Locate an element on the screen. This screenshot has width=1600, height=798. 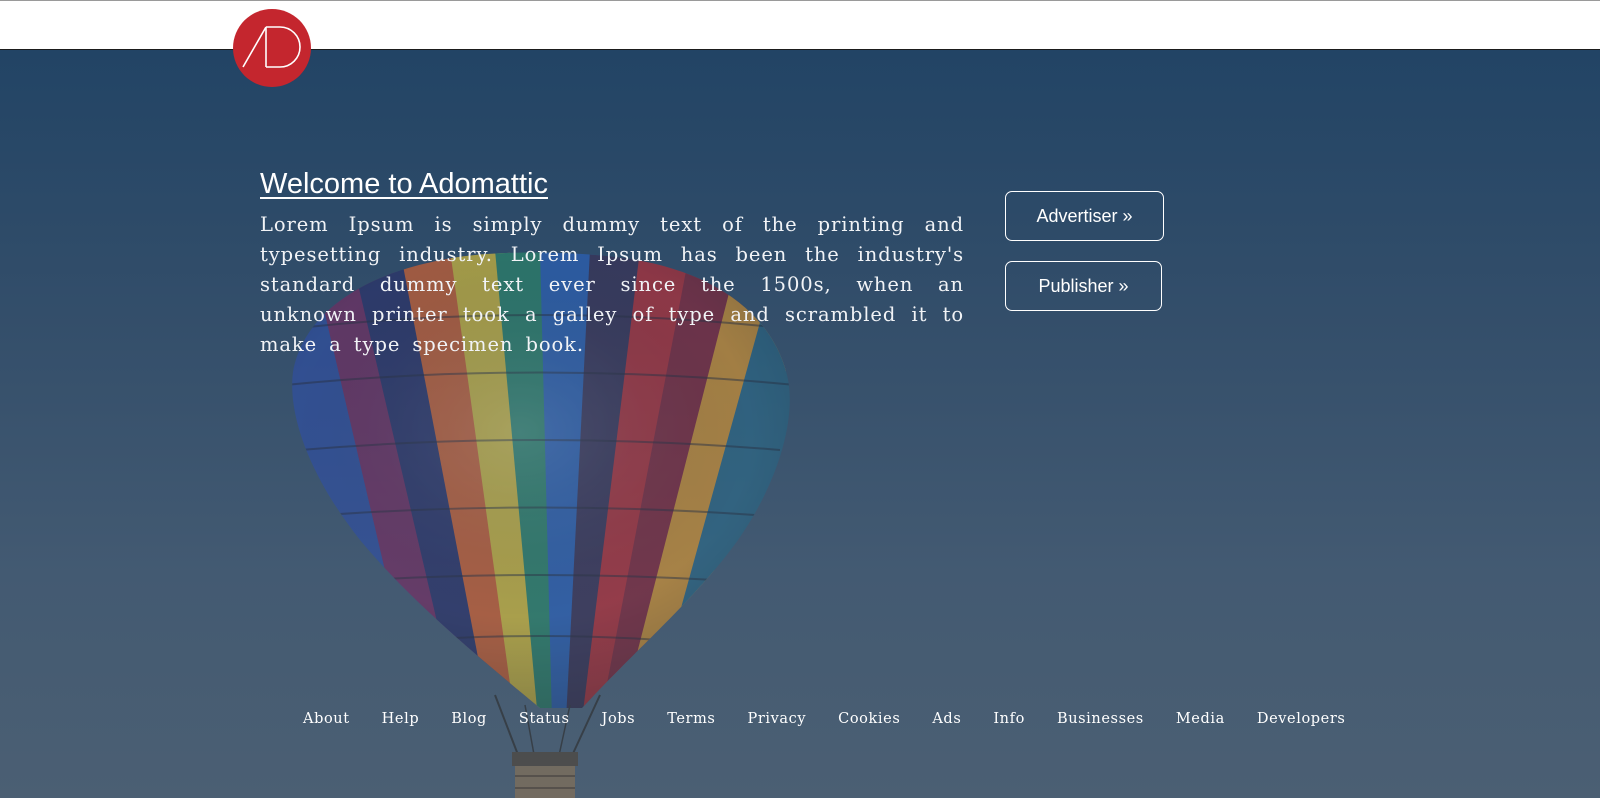
footer-link-cookies: Cookies is located at coordinates (869, 719).